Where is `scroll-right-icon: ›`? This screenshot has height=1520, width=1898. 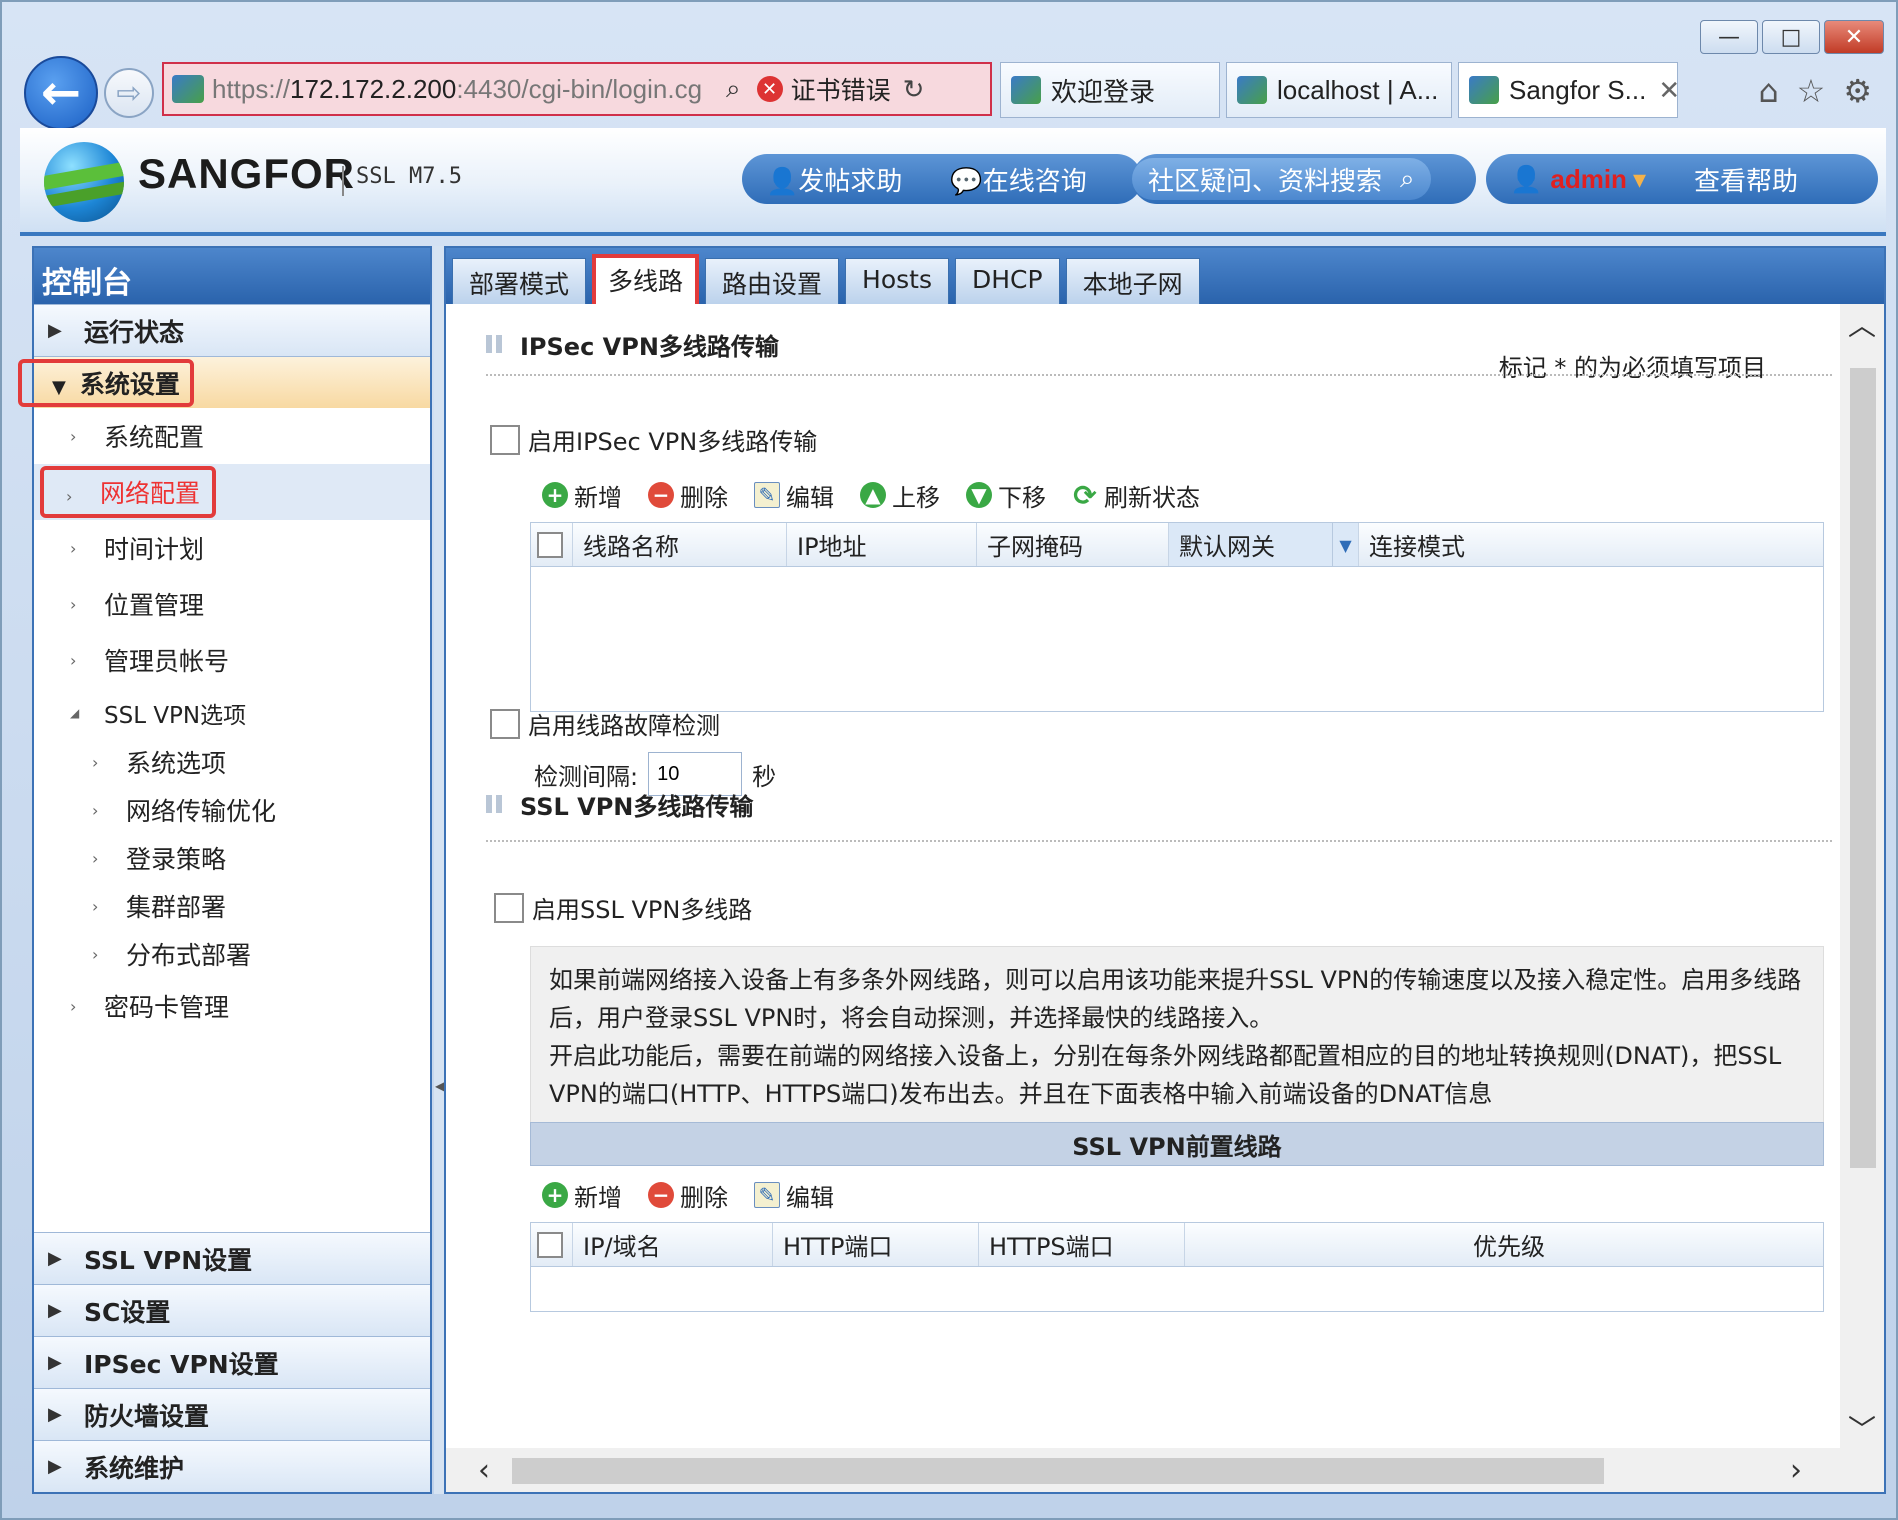
scroll-right-icon: › is located at coordinates (1796, 1470).